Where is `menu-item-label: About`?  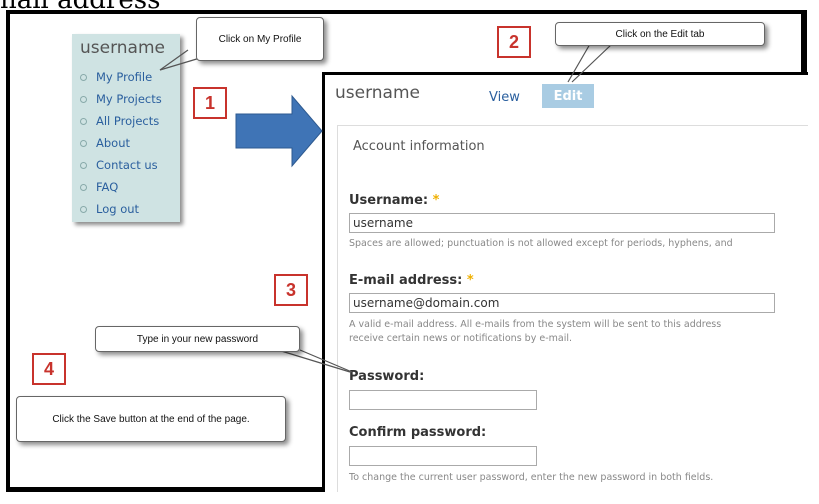 menu-item-label: About is located at coordinates (113, 143).